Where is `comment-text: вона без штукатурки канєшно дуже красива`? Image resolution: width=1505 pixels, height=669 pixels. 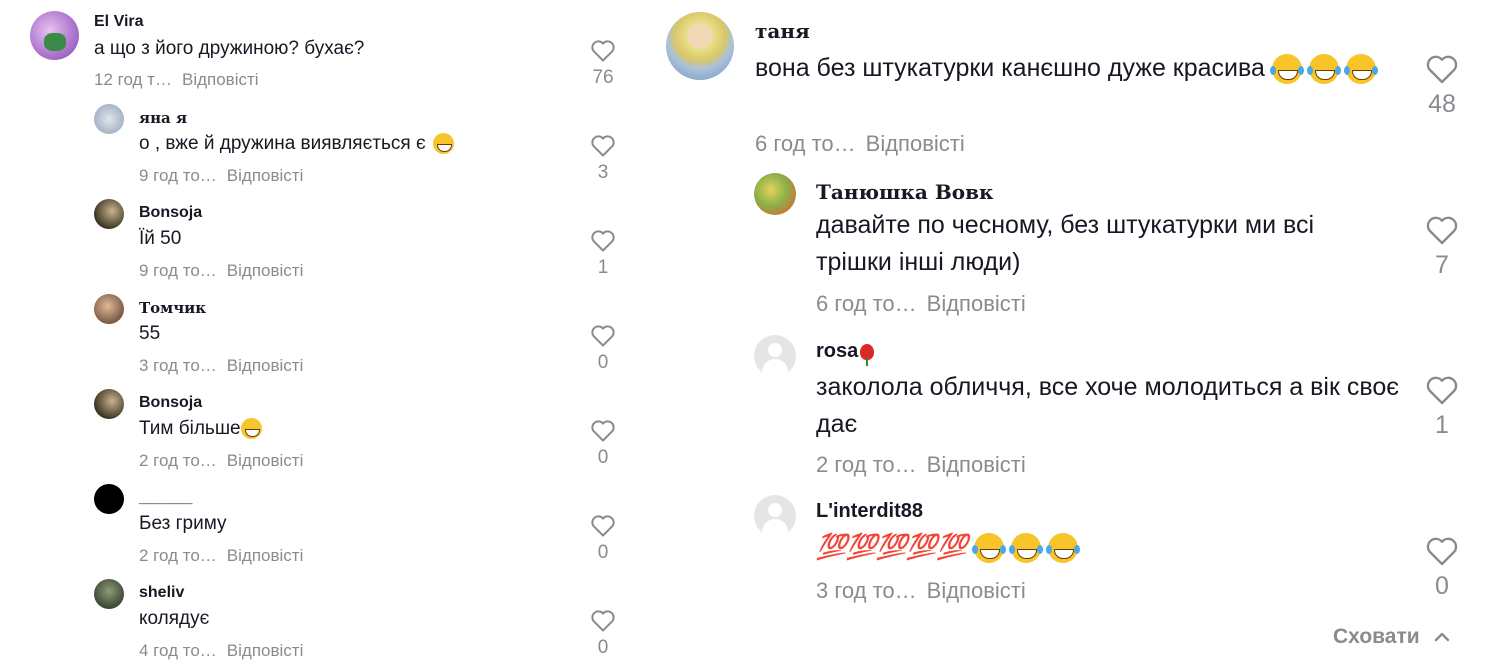 comment-text: вона без штукатурки канєшно дуже красива is located at coordinates (1075, 68).